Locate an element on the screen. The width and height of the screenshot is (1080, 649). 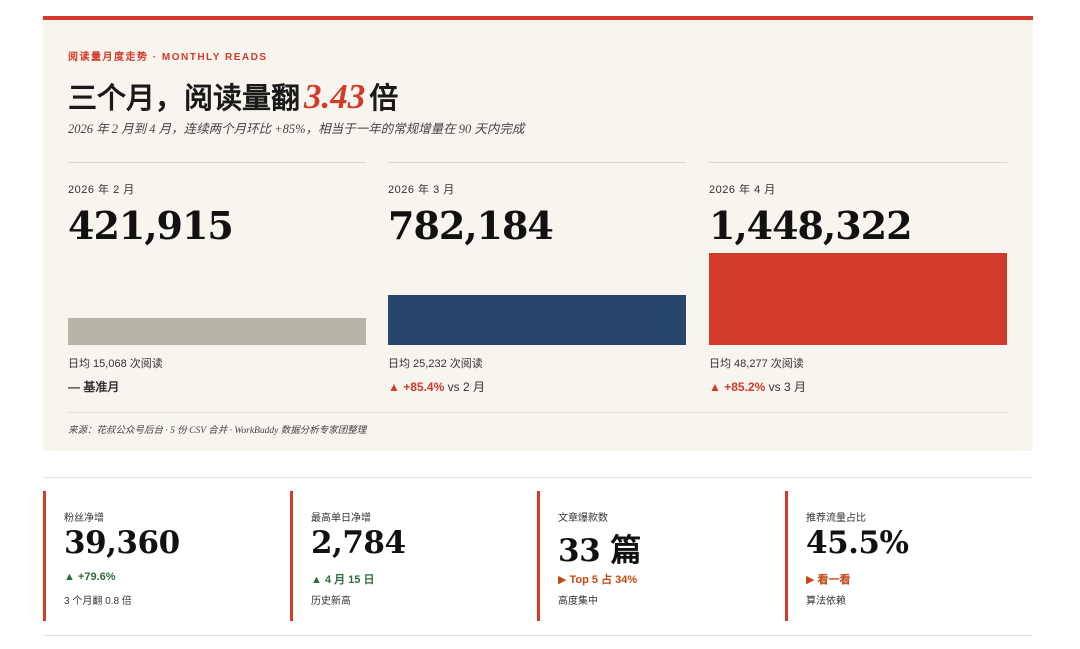
page-title: 三个月，阅读量翻 3.43 倍 is located at coordinates (233, 96).